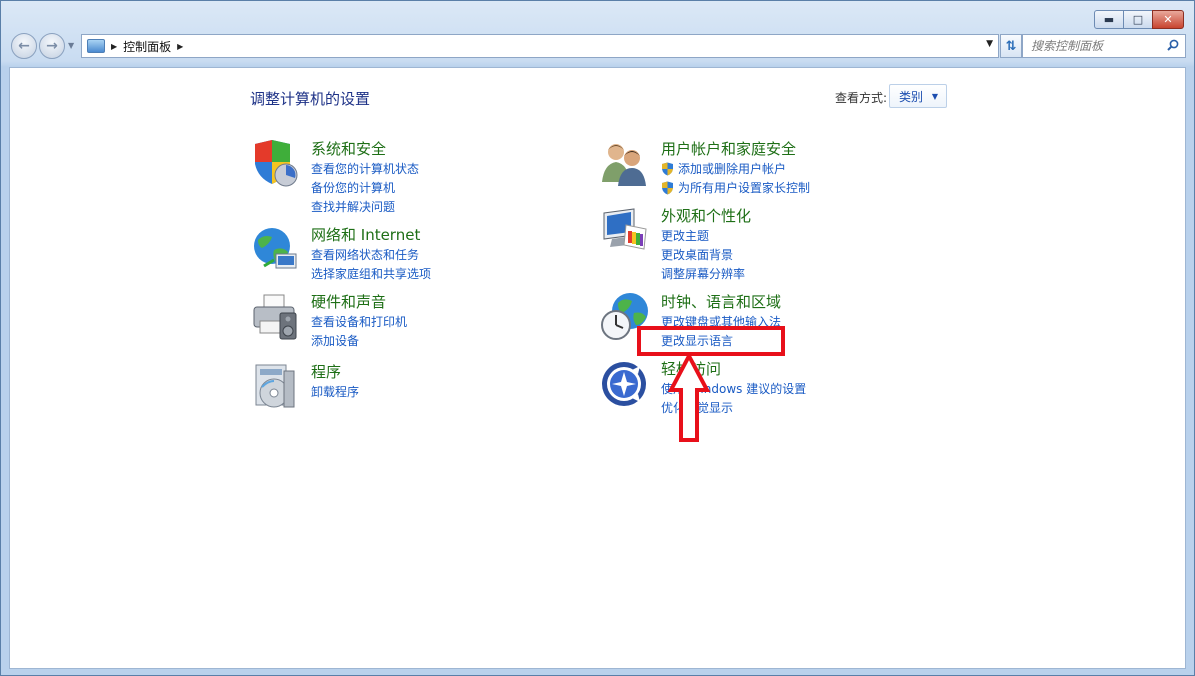 The image size is (1195, 676). What do you see at coordinates (147, 46) in the screenshot?
I see `breadcrumb-control-panel: 控制面板` at bounding box center [147, 46].